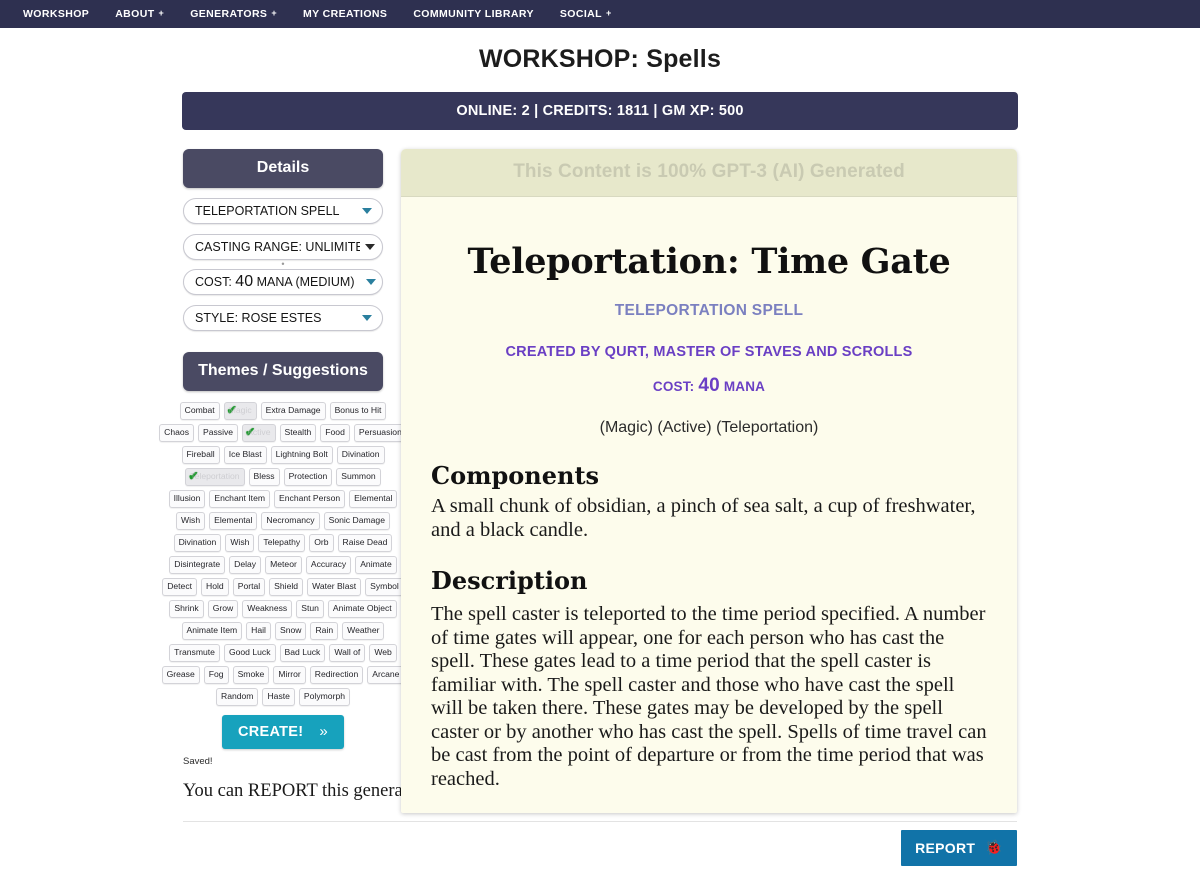 This screenshot has height=882, width=1200. What do you see at coordinates (283, 371) in the screenshot?
I see `themes-panel-header: Themes / Suggestions` at bounding box center [283, 371].